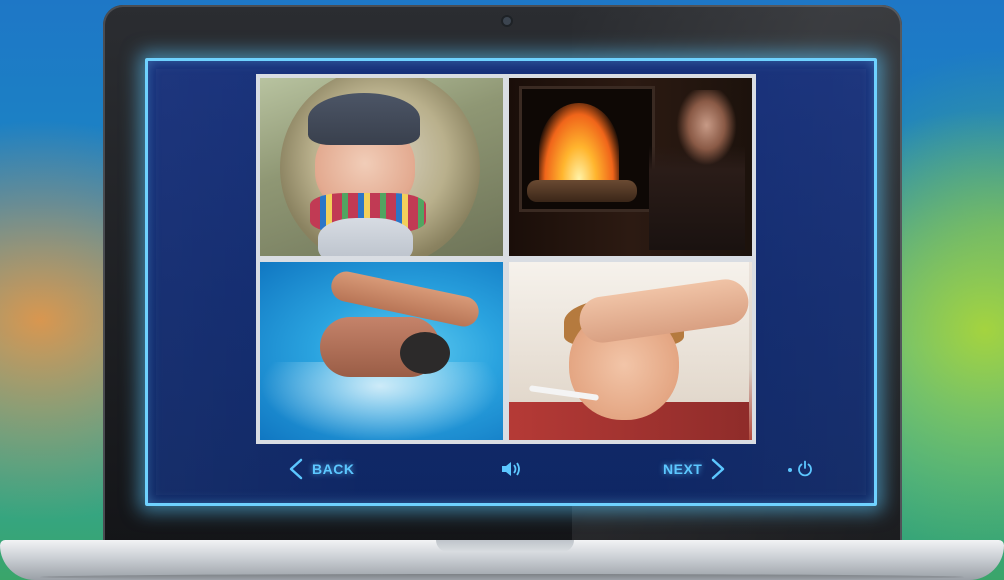  Describe the element at coordinates (381, 167) in the screenshot. I see `photo-cold-child` at that location.